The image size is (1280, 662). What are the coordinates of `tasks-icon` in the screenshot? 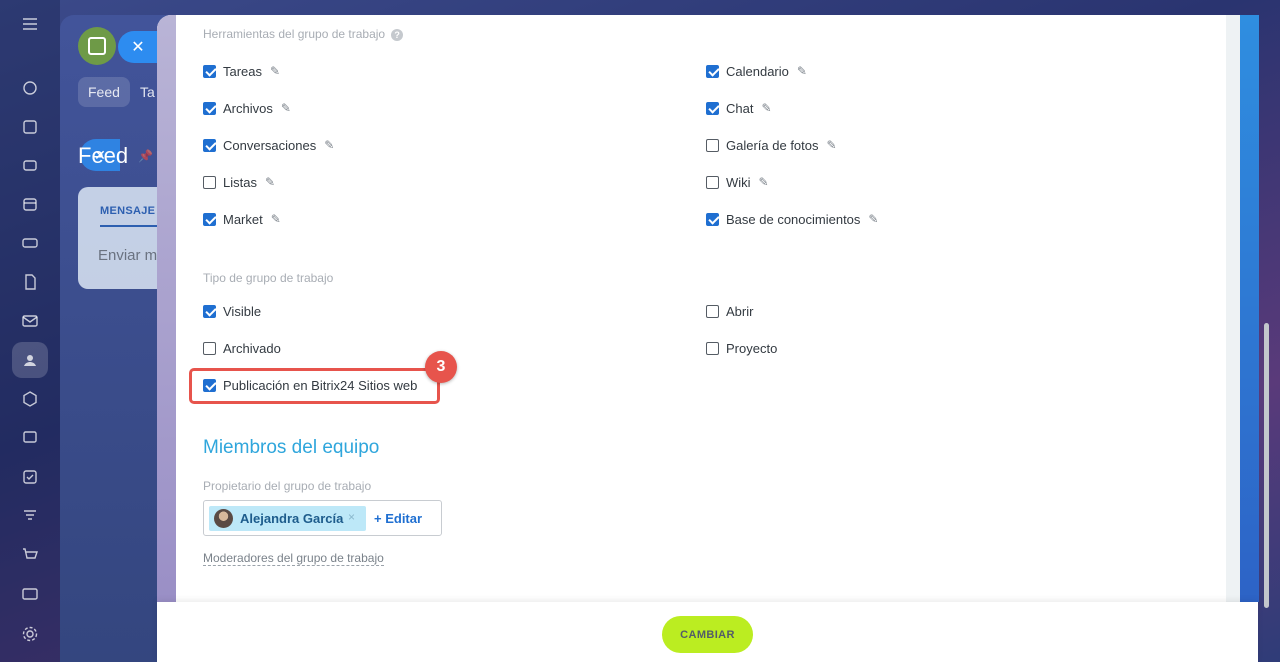 It's located at (30, 127).